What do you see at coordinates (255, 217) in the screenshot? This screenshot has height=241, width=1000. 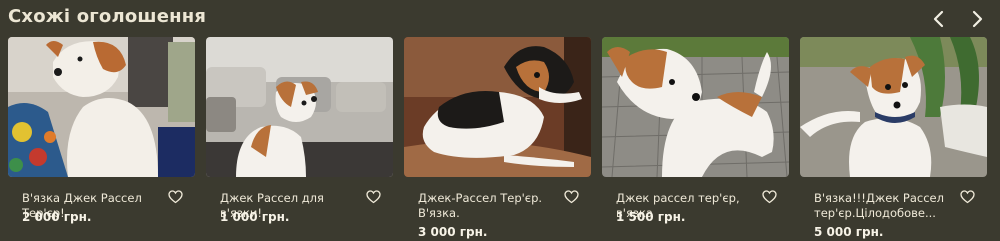 I see `listing-price: 1 000 грн.` at bounding box center [255, 217].